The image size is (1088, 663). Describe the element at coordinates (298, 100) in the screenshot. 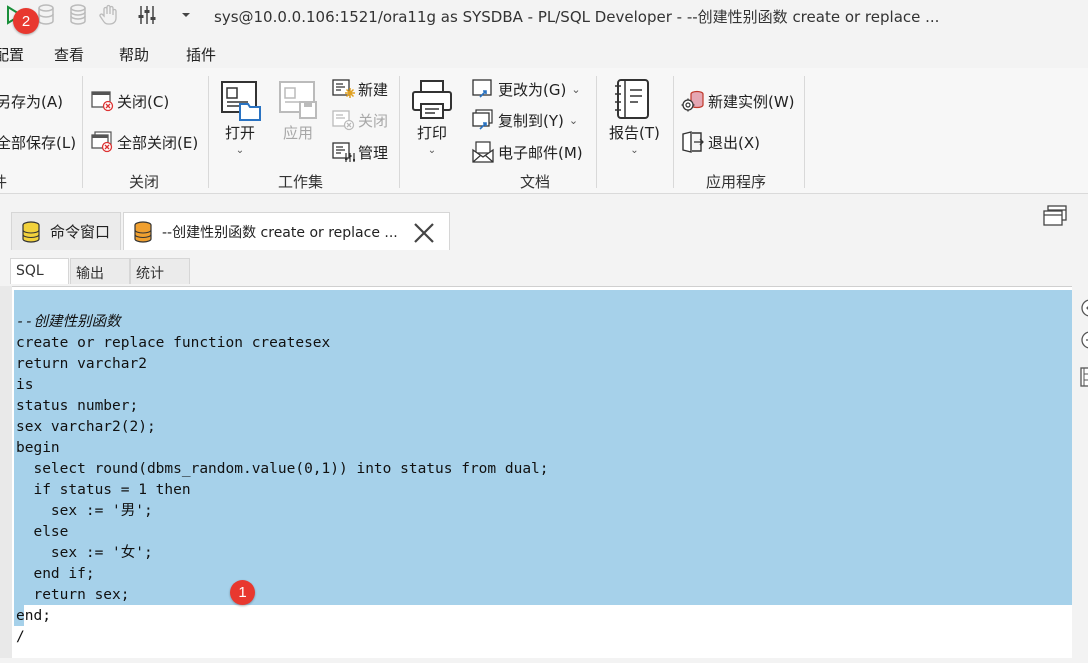

I see `apply-icon` at that location.